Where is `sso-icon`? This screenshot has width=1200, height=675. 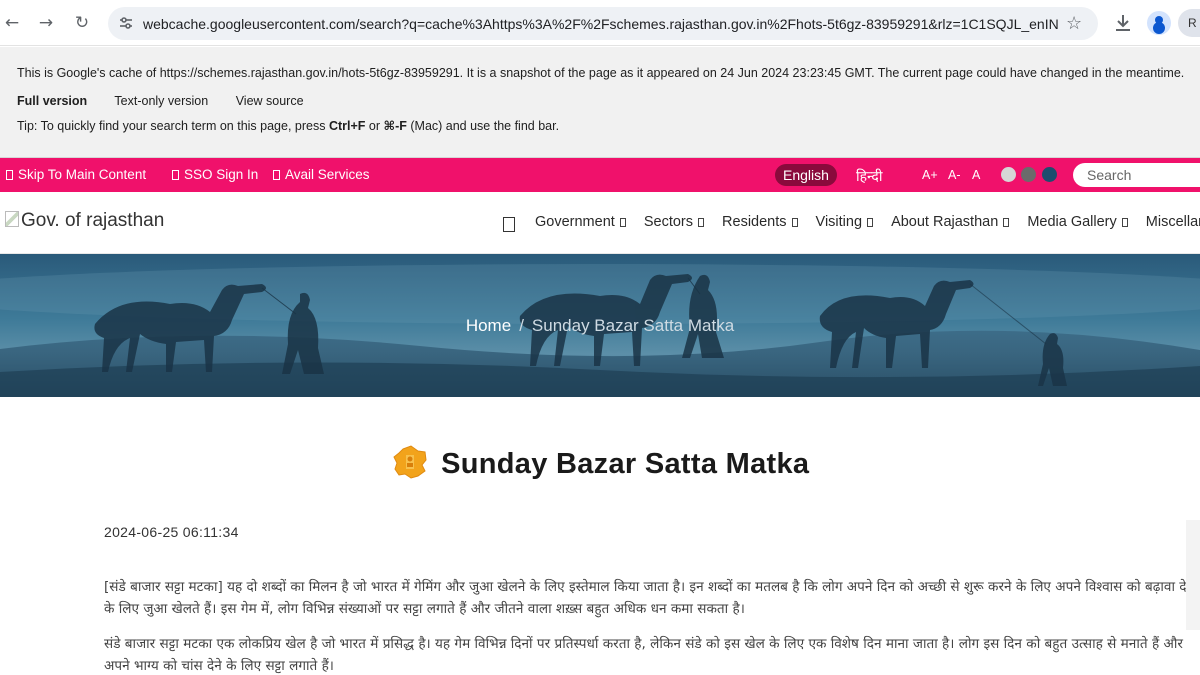 sso-icon is located at coordinates (175, 175).